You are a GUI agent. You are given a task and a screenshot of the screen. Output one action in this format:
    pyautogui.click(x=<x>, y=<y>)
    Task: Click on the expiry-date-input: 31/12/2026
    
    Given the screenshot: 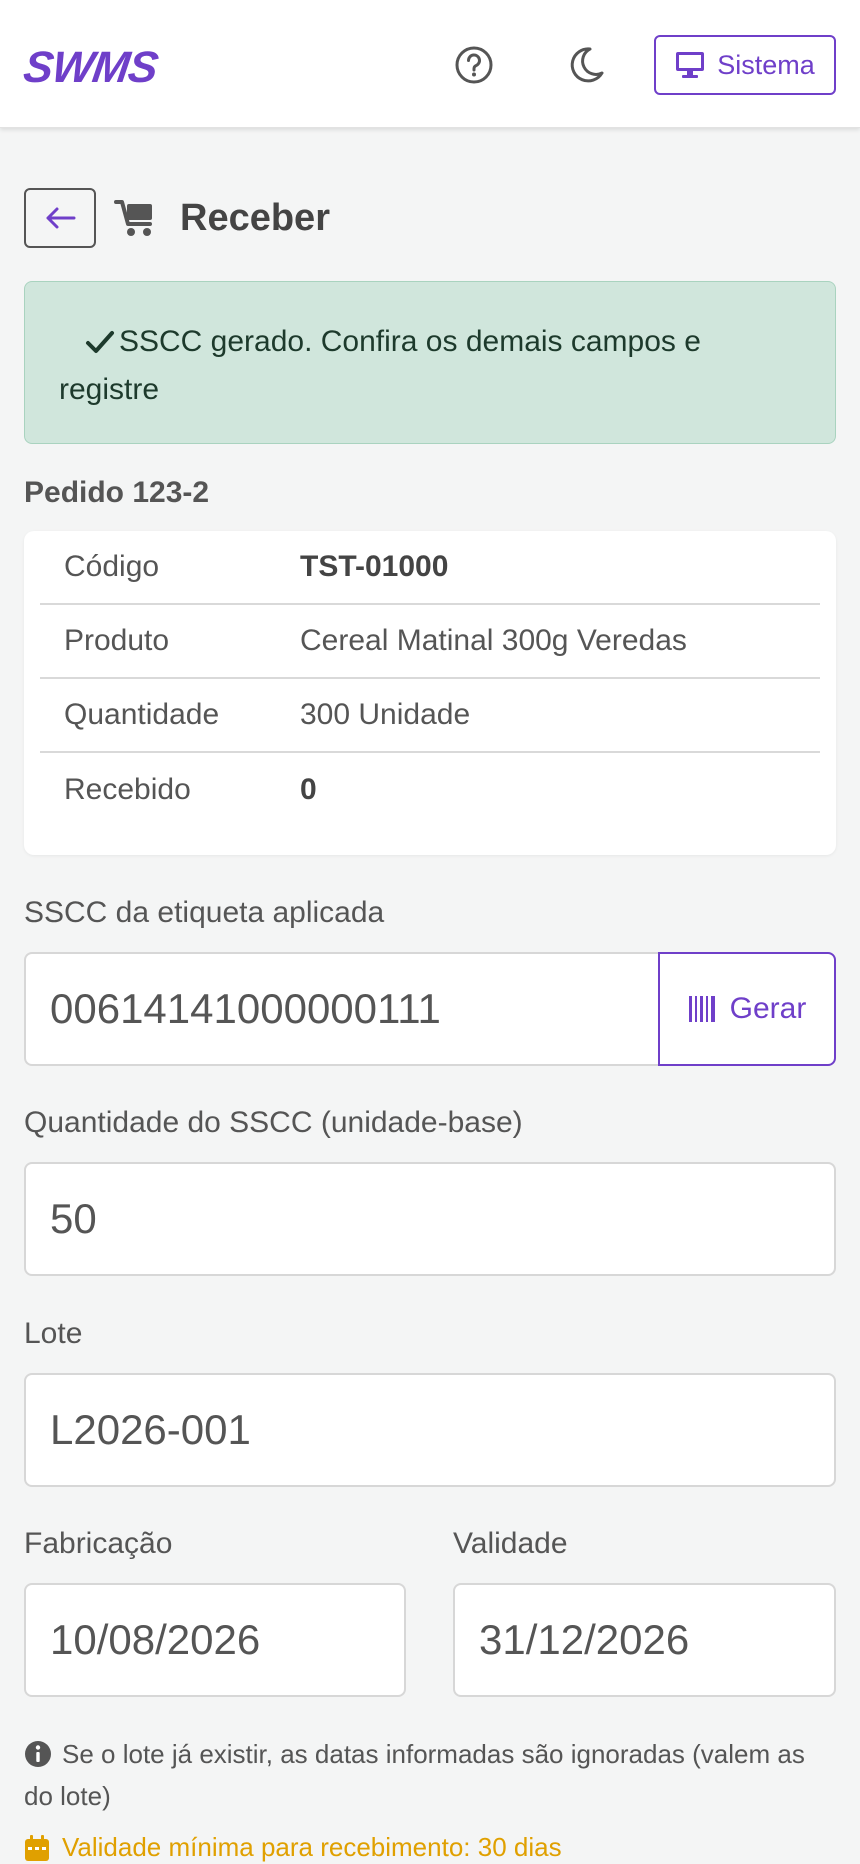 What is the action you would take?
    pyautogui.click(x=644, y=1640)
    